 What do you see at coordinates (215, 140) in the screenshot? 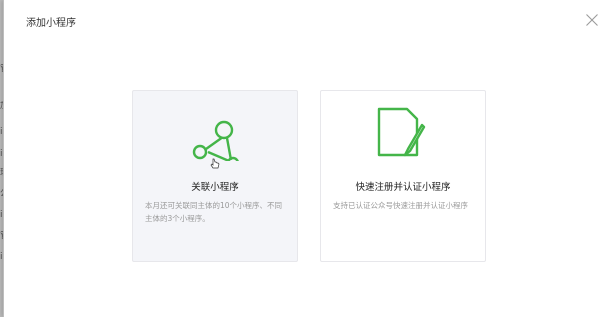
I see `link-graph-icon` at bounding box center [215, 140].